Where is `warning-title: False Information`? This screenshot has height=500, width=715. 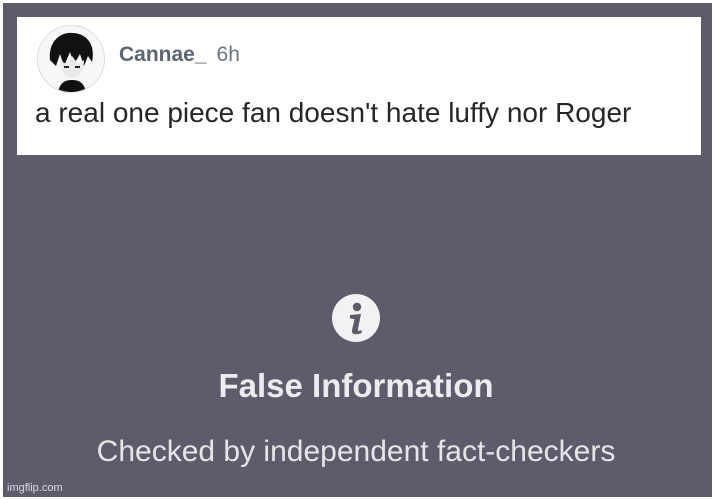 warning-title: False Information is located at coordinates (356, 385).